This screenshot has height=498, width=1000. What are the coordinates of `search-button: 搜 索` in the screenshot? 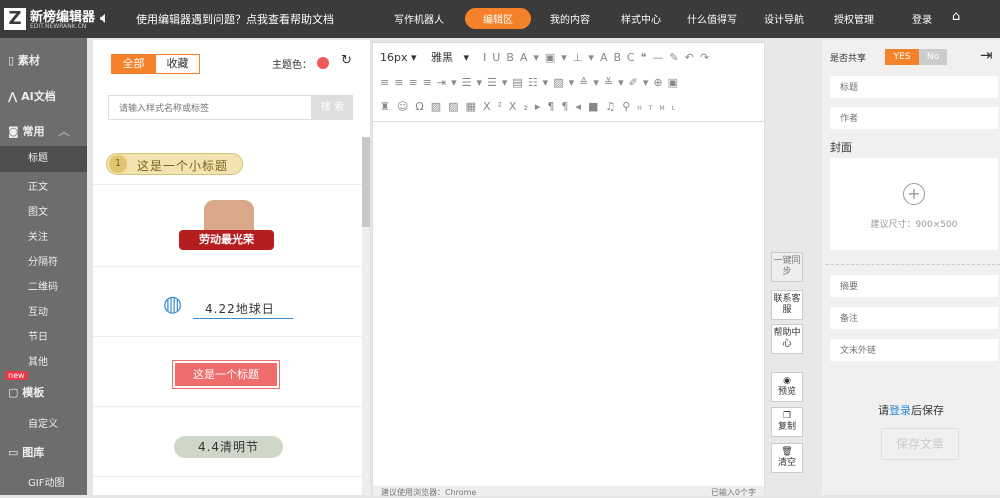 It's located at (332, 107).